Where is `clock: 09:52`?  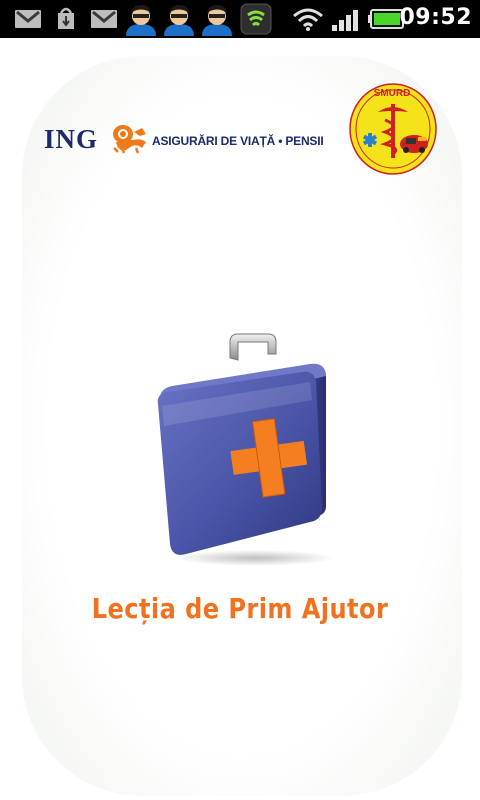 clock: 09:52 is located at coordinates (435, 17).